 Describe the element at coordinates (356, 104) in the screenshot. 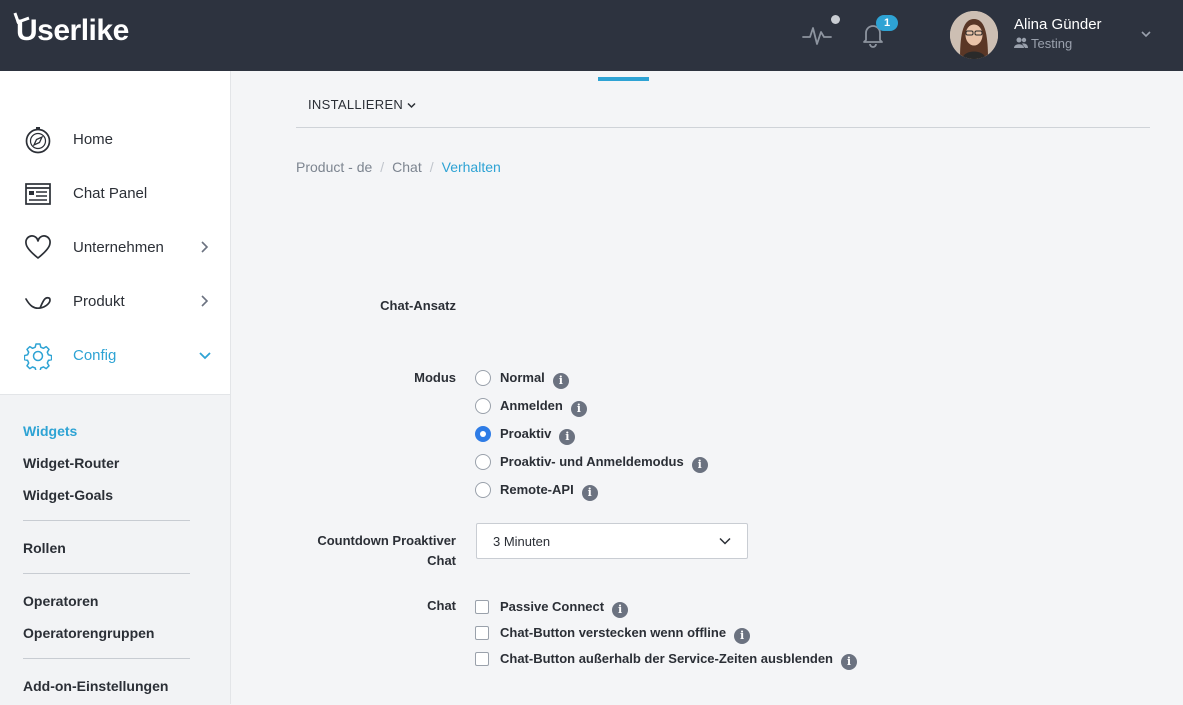

I see `tab-installieren-label: INSTALLIEREN` at that location.